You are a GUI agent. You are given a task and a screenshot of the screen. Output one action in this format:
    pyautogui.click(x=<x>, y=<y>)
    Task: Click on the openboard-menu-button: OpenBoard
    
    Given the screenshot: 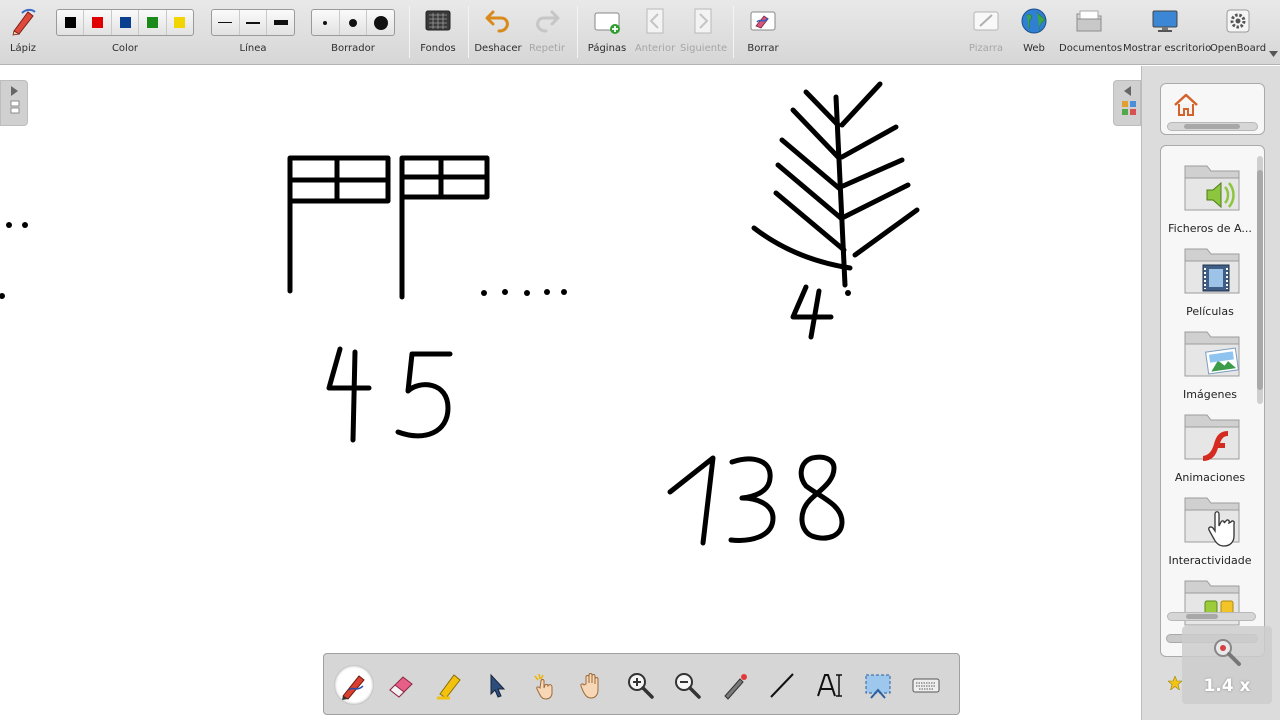 What is the action you would take?
    pyautogui.click(x=1238, y=31)
    